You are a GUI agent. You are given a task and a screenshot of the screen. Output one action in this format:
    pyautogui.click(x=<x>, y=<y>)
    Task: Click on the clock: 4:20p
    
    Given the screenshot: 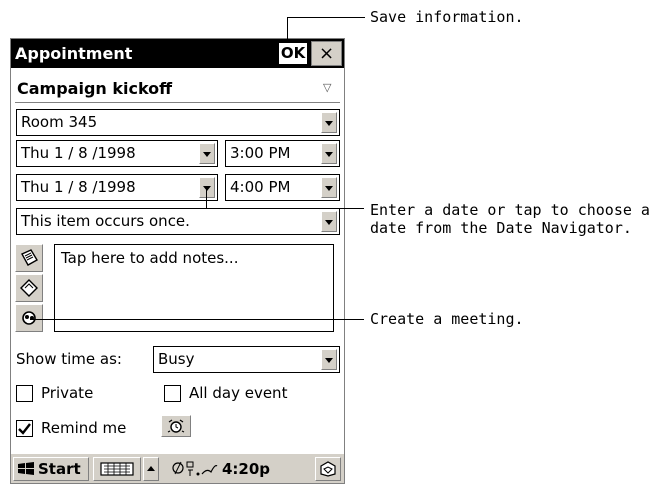 What is the action you would take?
    pyautogui.click(x=246, y=469)
    